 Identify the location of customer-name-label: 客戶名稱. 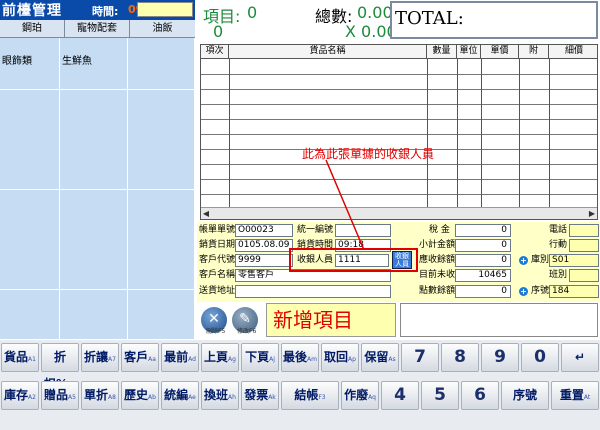
(217, 275).